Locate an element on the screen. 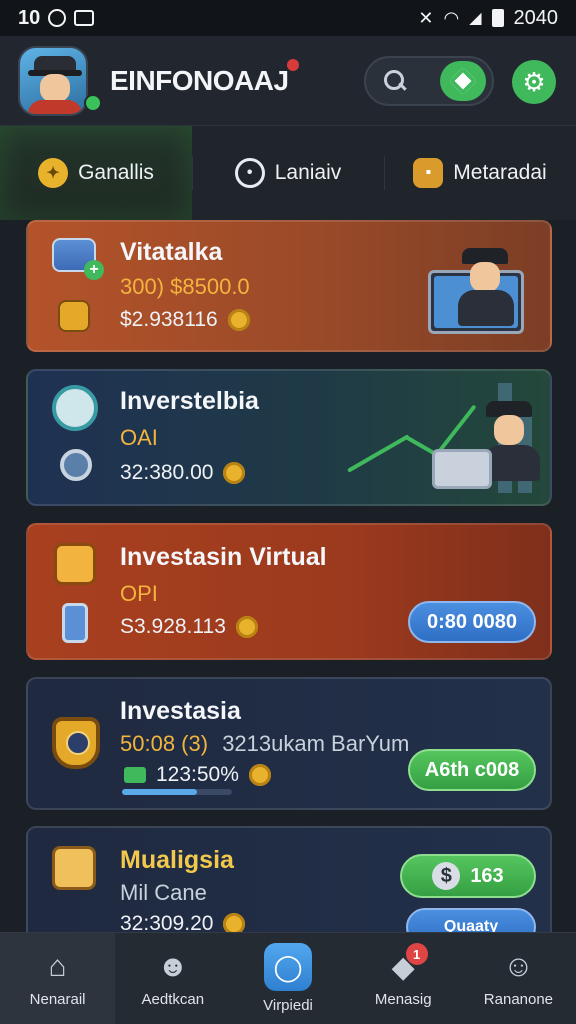 The image size is (576, 1024). card-subtitle-extra: 3213ukam BarYum is located at coordinates (316, 743).